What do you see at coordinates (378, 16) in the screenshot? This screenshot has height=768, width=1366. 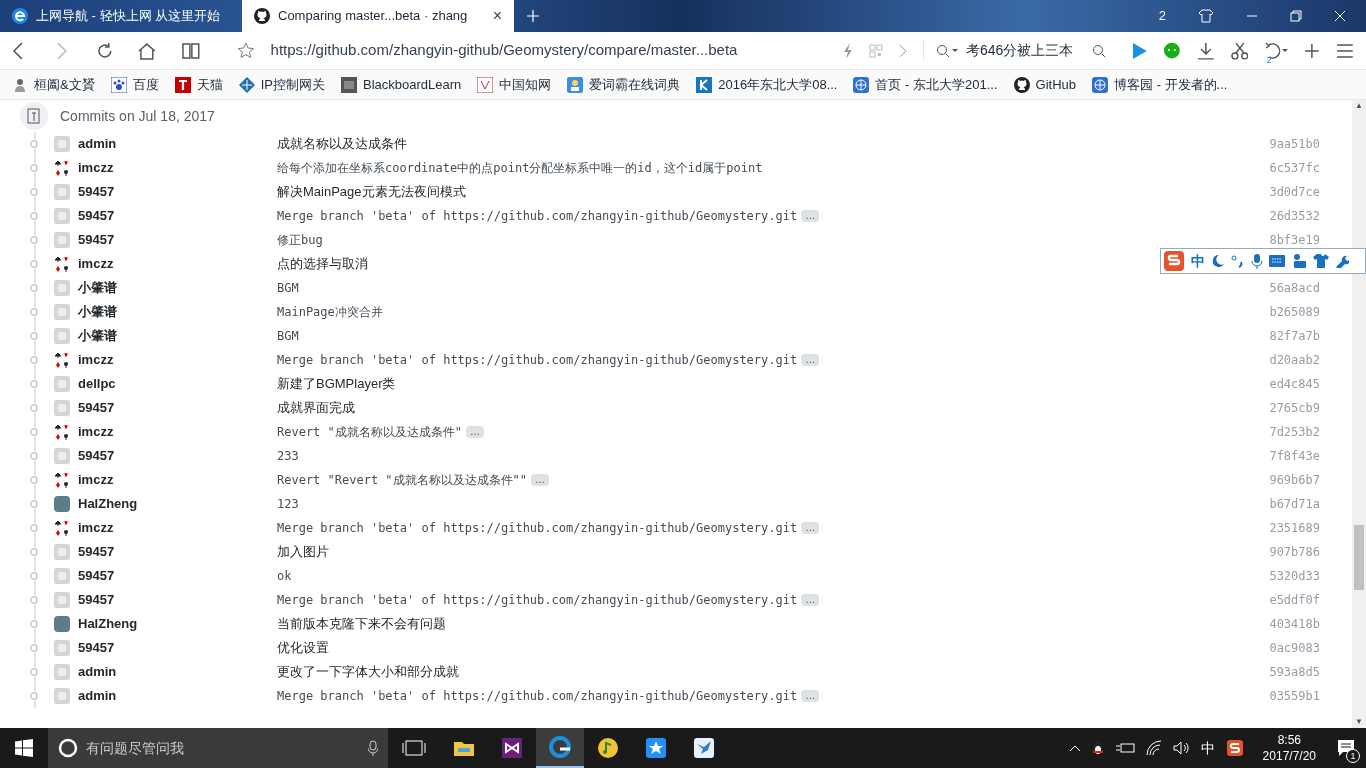 I see `browser-tab: Comparing master...beta · zhang ×` at bounding box center [378, 16].